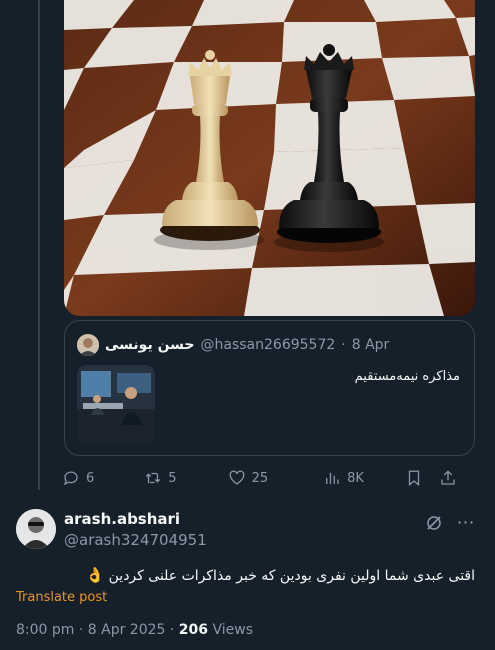 The image size is (495, 650). I want to click on like-count: 25, so click(260, 478).